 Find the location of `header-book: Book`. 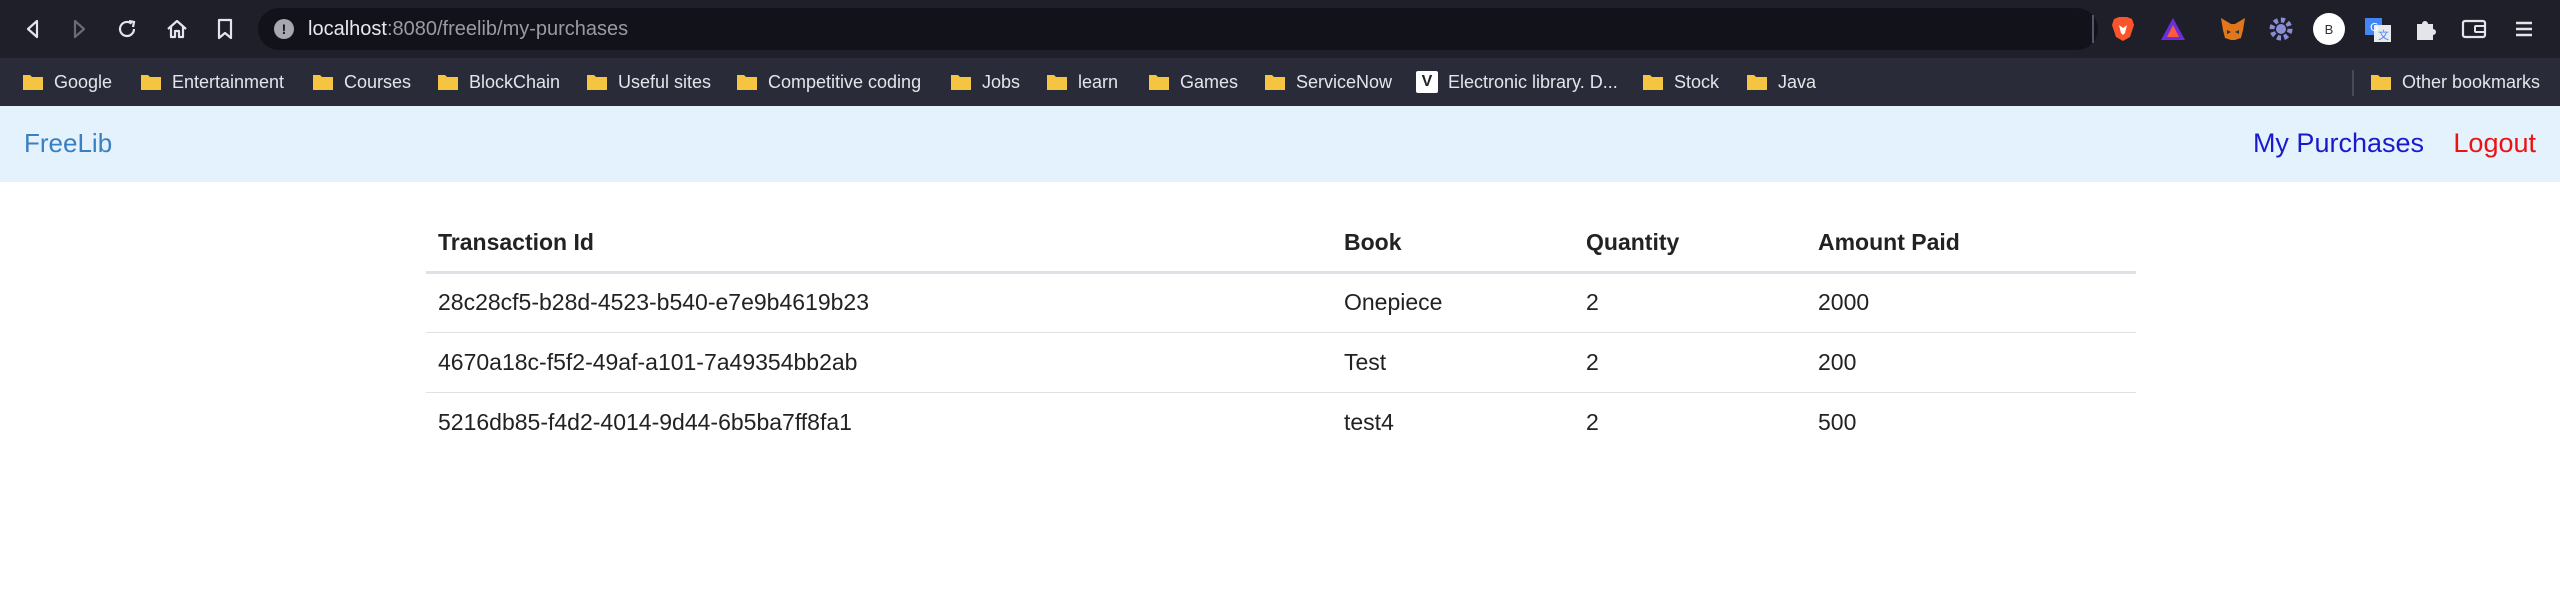

header-book: Book is located at coordinates (1453, 244).